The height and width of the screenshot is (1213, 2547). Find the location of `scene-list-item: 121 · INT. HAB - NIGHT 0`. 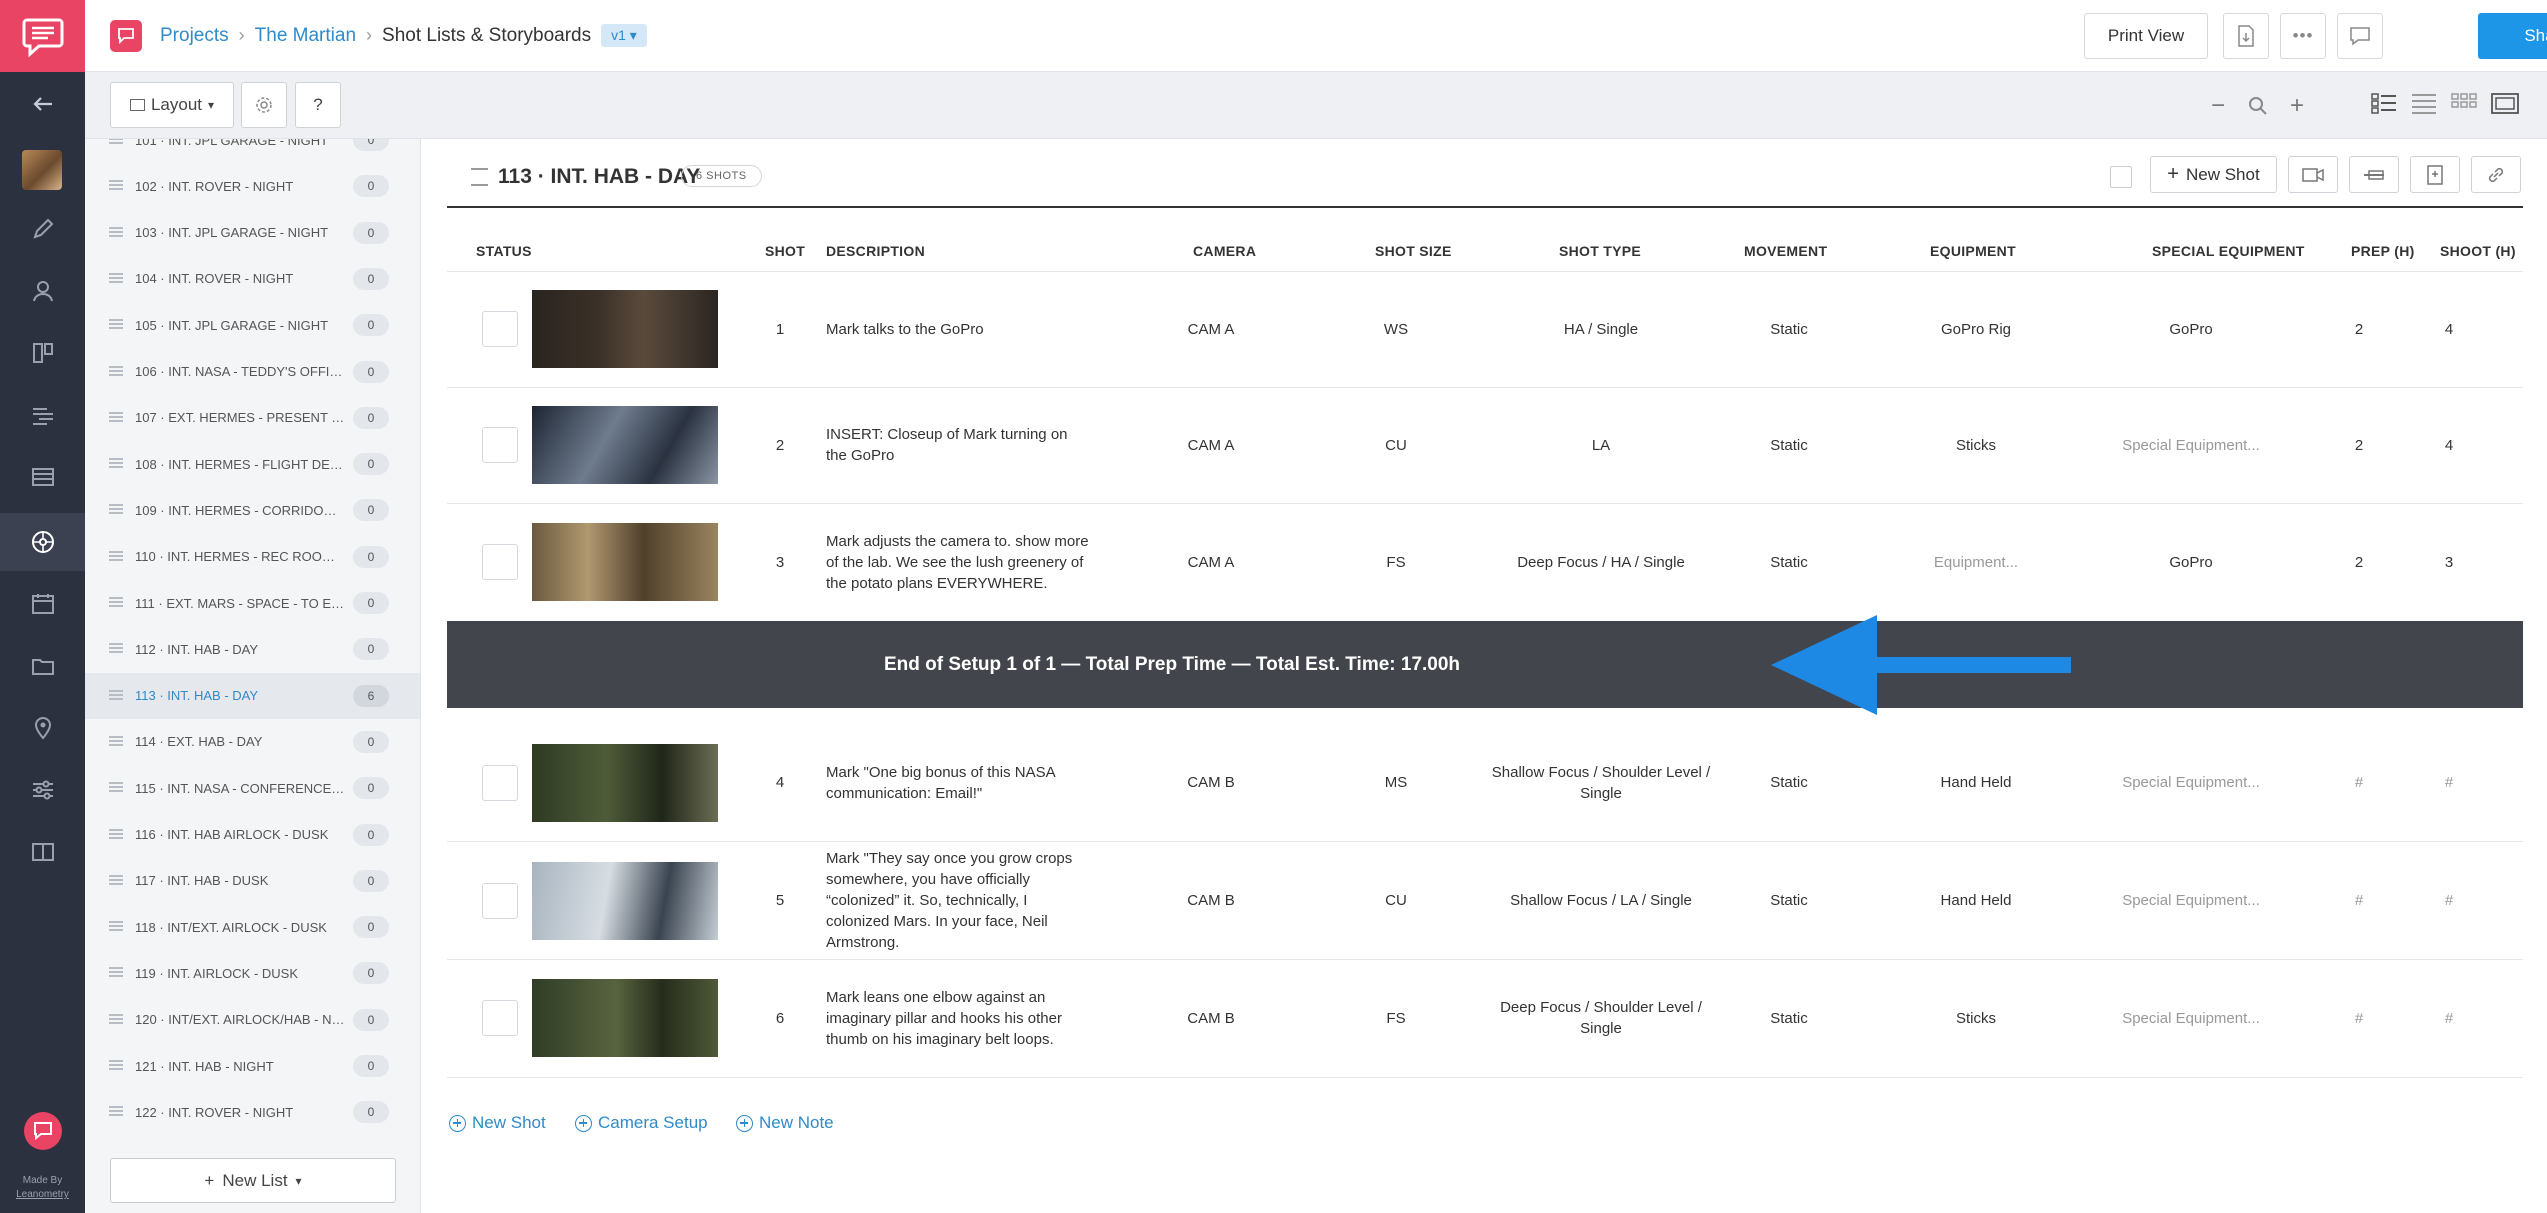

scene-list-item: 121 · INT. HAB - NIGHT 0 is located at coordinates (252, 1066).